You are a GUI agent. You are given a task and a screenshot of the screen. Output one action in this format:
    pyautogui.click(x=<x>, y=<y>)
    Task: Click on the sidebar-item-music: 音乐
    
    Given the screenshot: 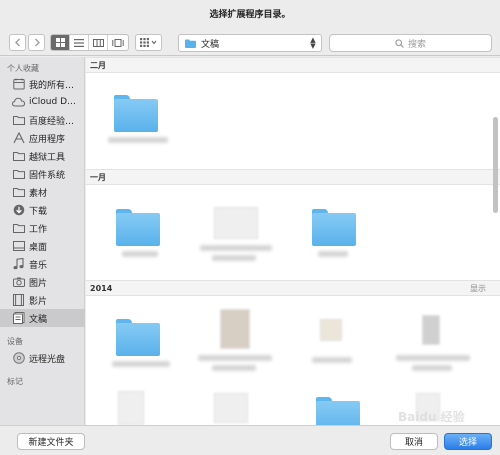 What is the action you would take?
    pyautogui.click(x=42, y=264)
    